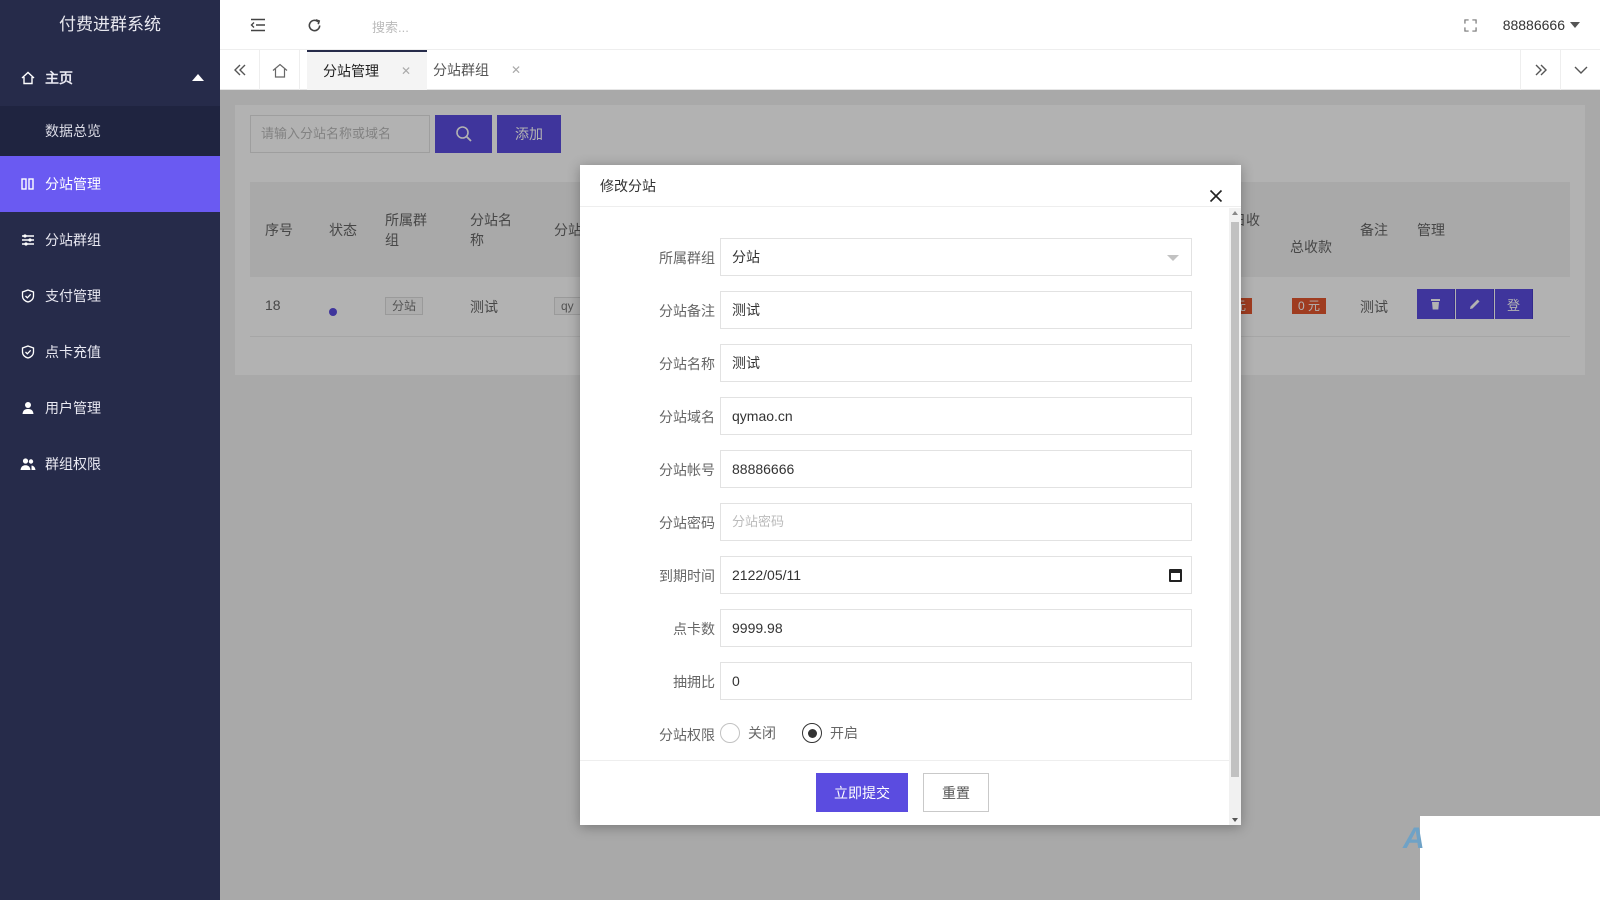 The image size is (1600, 900). I want to click on form-row-cards: 点卡数 9999.98, so click(896, 628).